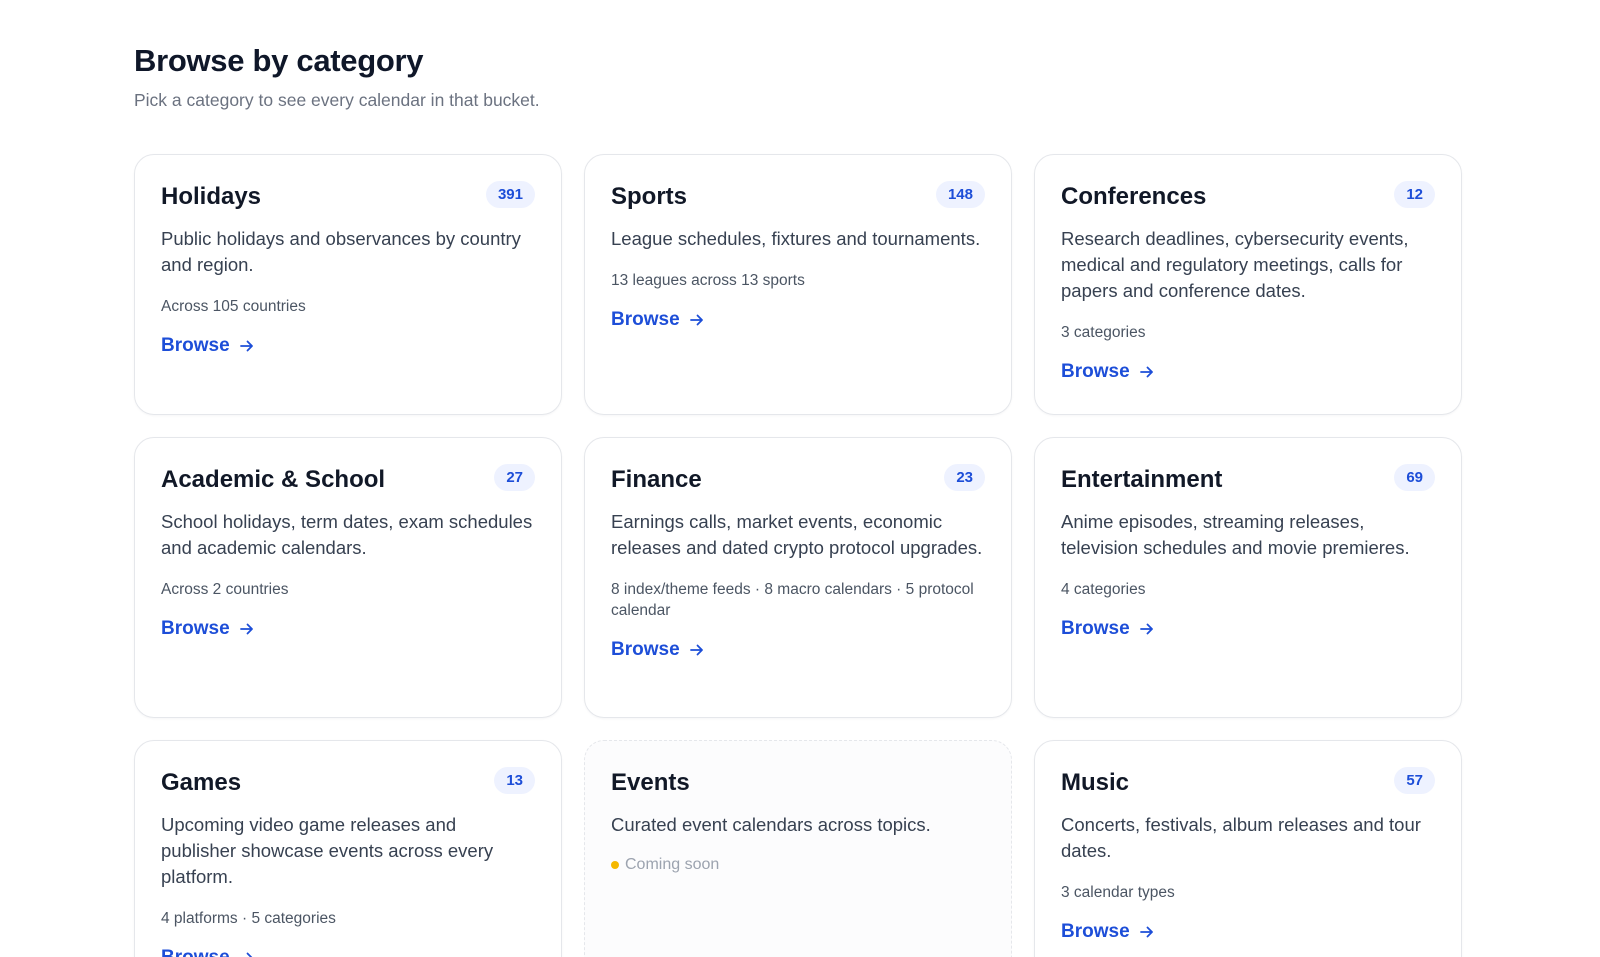  What do you see at coordinates (649, 196) in the screenshot?
I see `card-title: Sports` at bounding box center [649, 196].